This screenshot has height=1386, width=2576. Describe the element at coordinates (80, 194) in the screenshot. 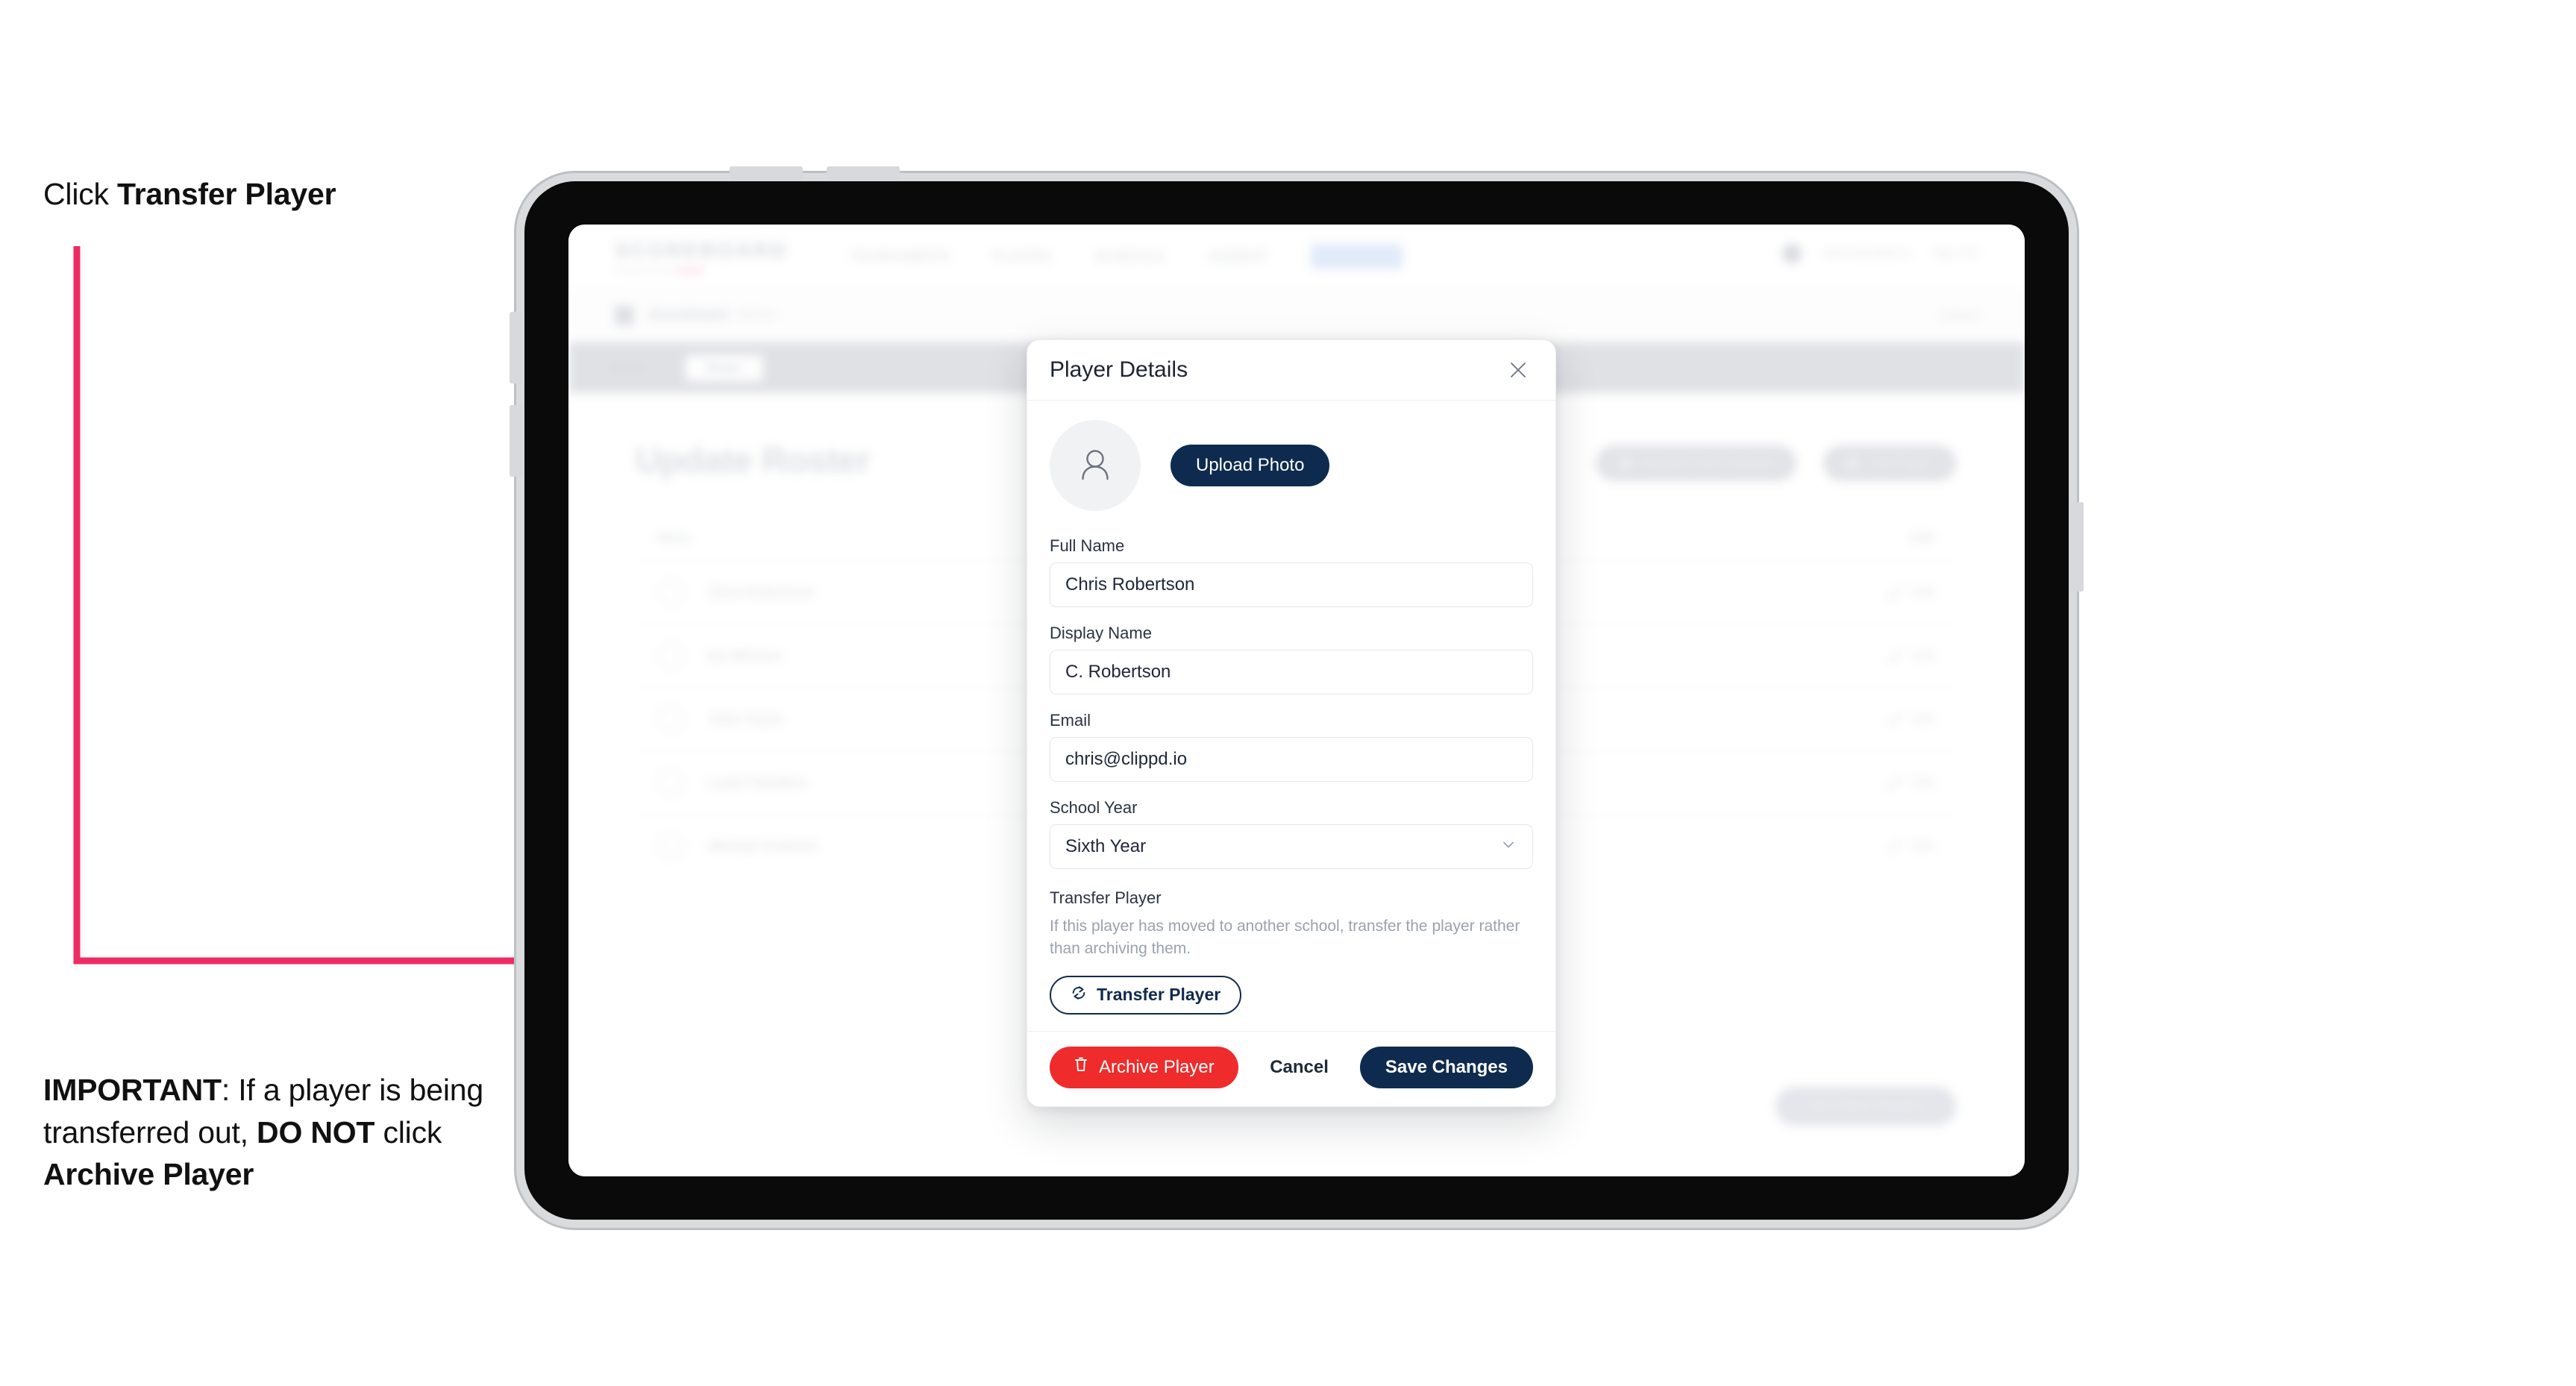

I see `callout-top-prefix: Click` at that location.